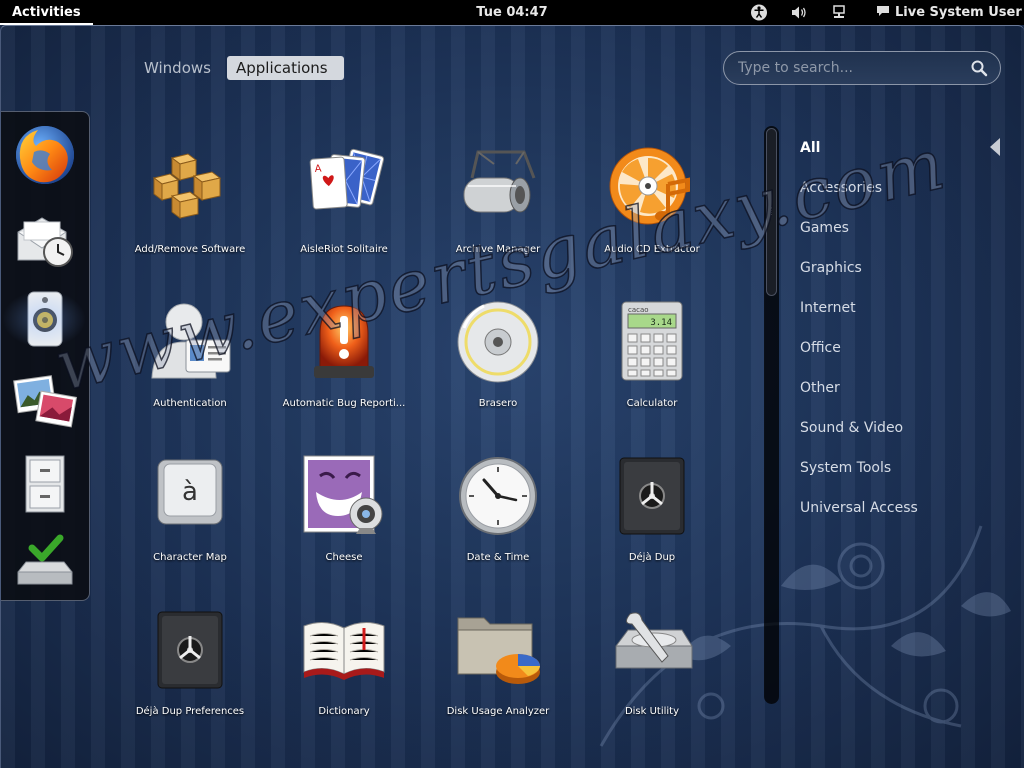 The height and width of the screenshot is (768, 1024). Describe the element at coordinates (824, 228) in the screenshot. I see `category-games: Games` at that location.